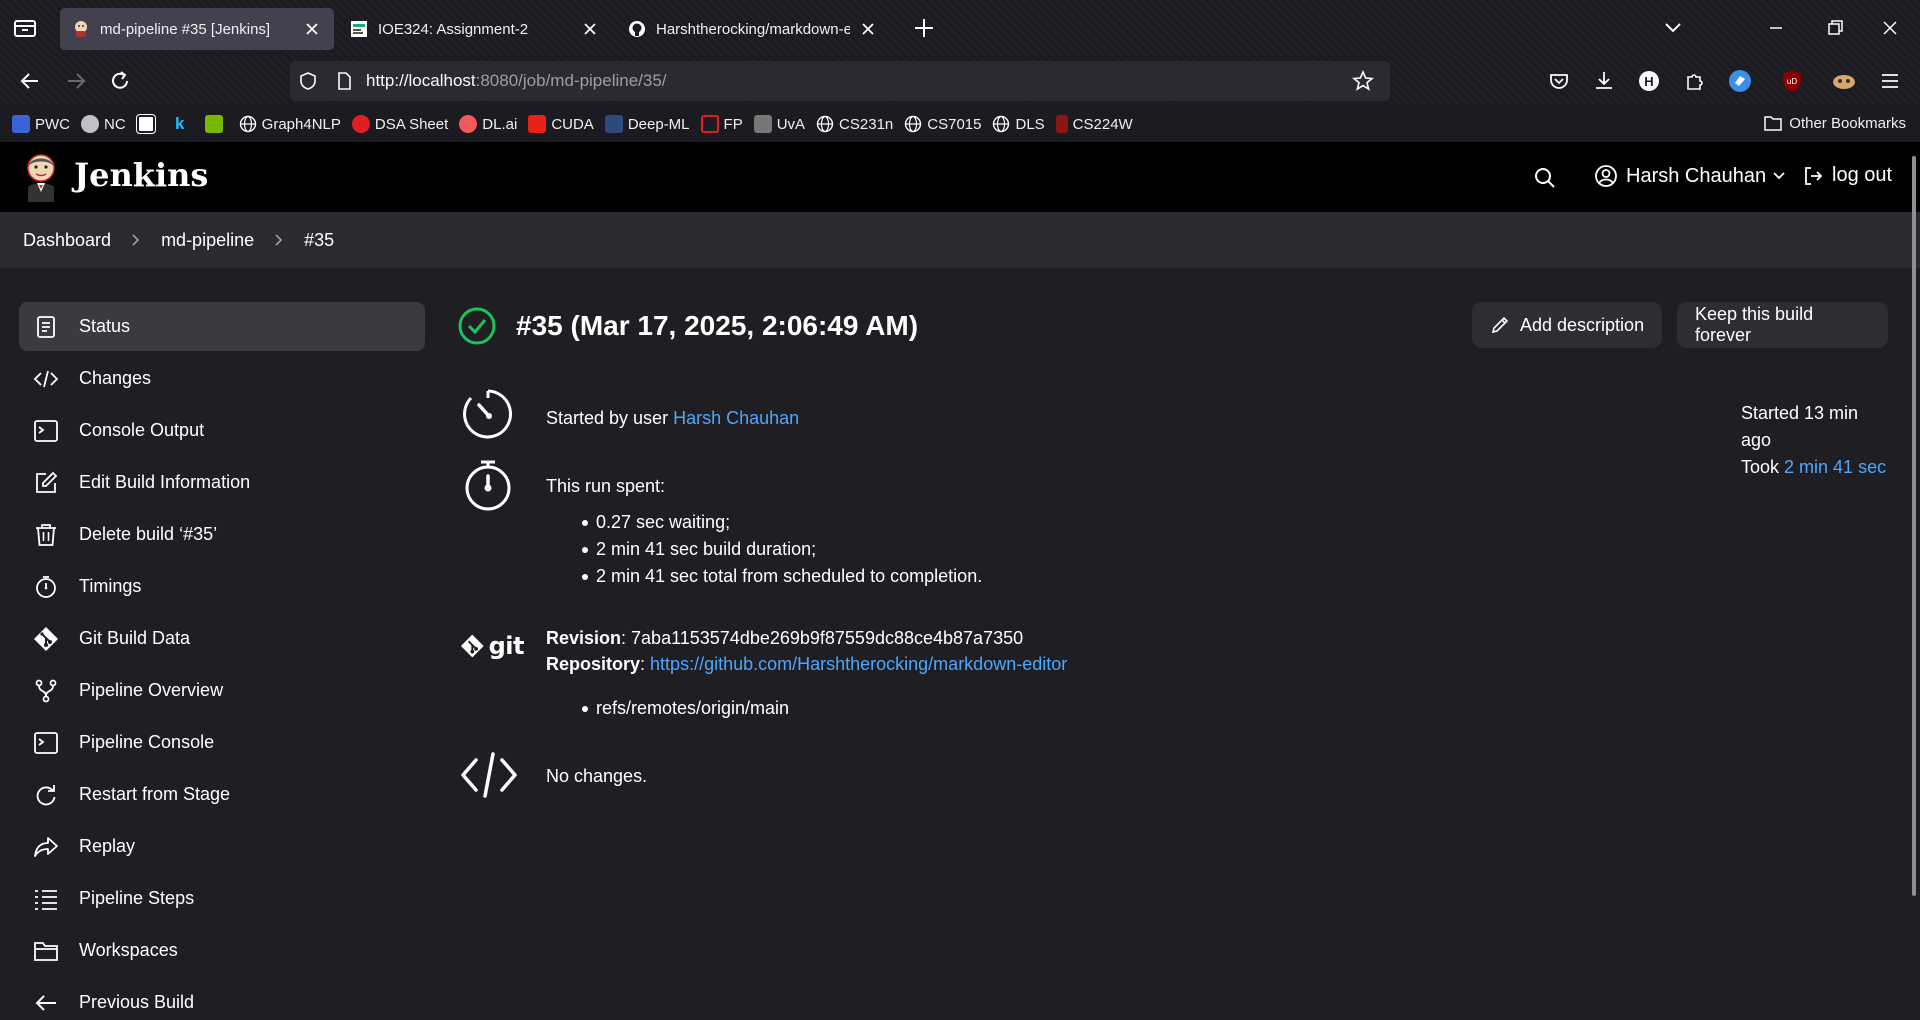 Image resolution: width=1920 pixels, height=1020 pixels. I want to click on user-menu: Harsh Chauhan, so click(1690, 176).